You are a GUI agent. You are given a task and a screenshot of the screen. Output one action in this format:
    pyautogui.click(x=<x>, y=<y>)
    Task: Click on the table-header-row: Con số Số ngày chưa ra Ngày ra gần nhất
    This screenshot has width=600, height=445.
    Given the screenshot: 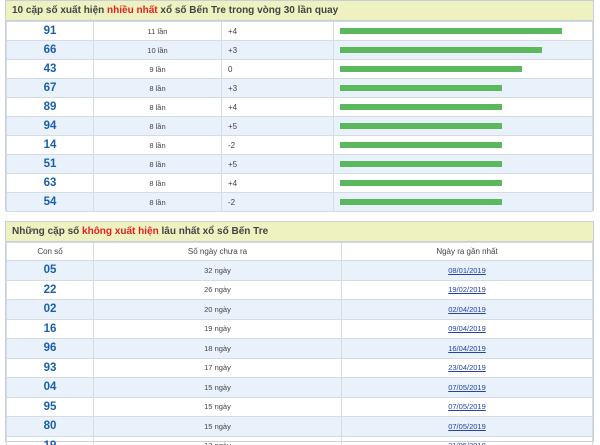 What is the action you would take?
    pyautogui.click(x=299, y=251)
    